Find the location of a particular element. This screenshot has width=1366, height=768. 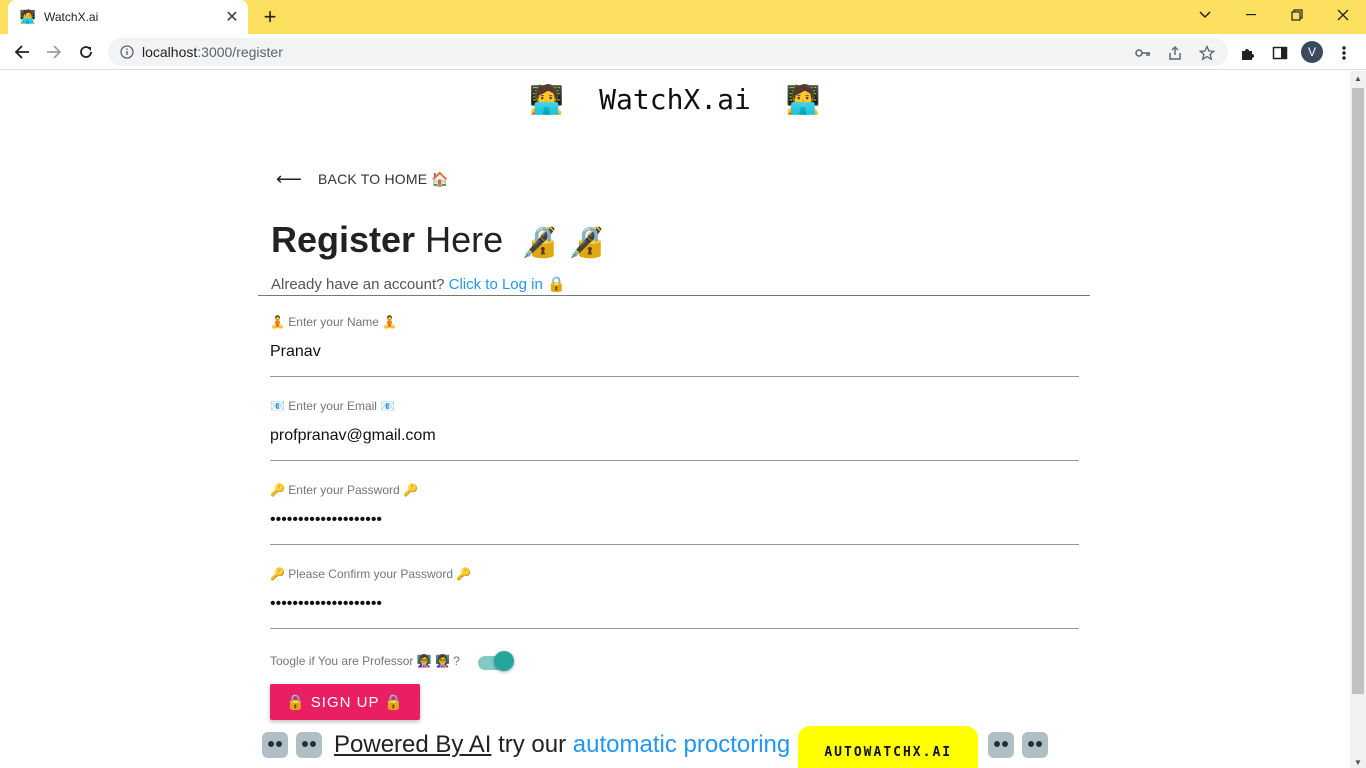

password-label: 🔑 Enter your Password 🔑 is located at coordinates (344, 490).